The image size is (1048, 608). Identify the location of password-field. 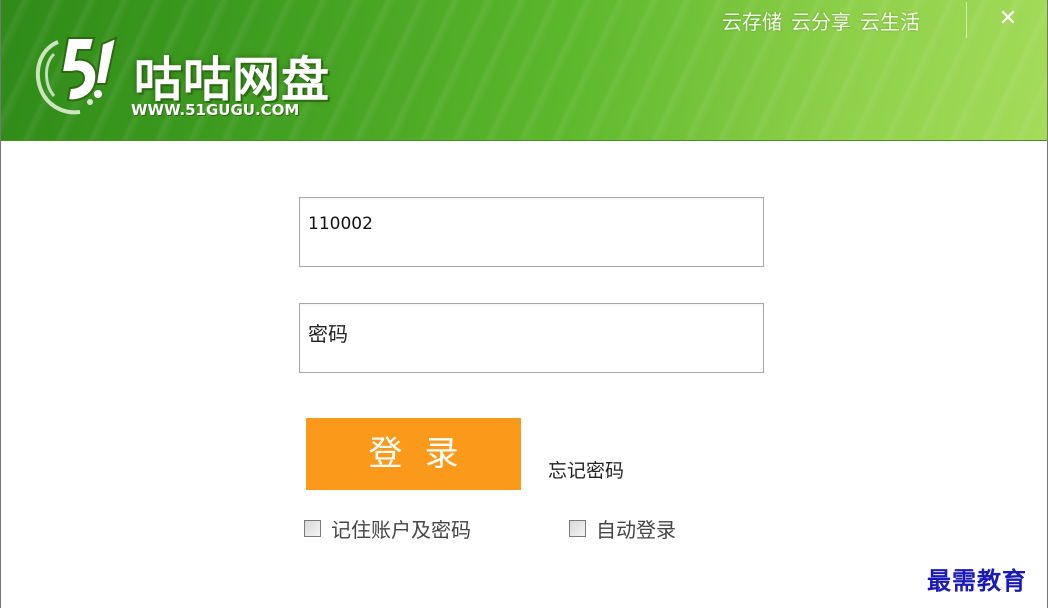
(531, 336).